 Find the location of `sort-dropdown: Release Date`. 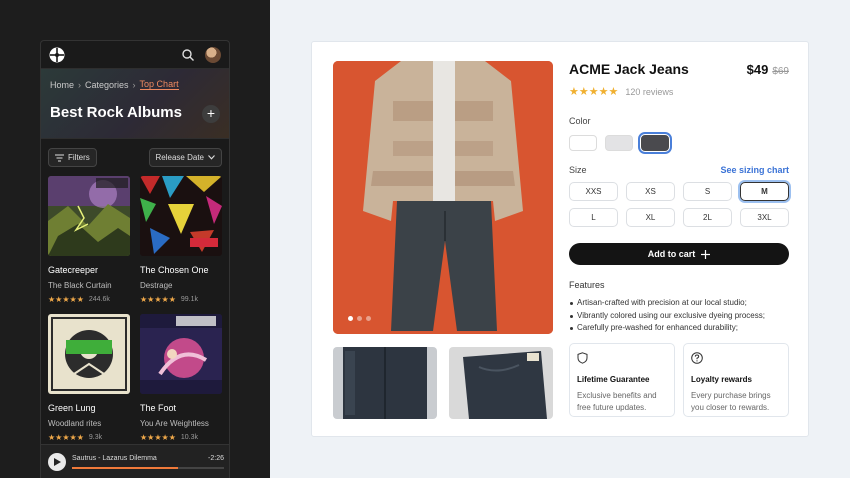

sort-dropdown: Release Date is located at coordinates (185, 157).